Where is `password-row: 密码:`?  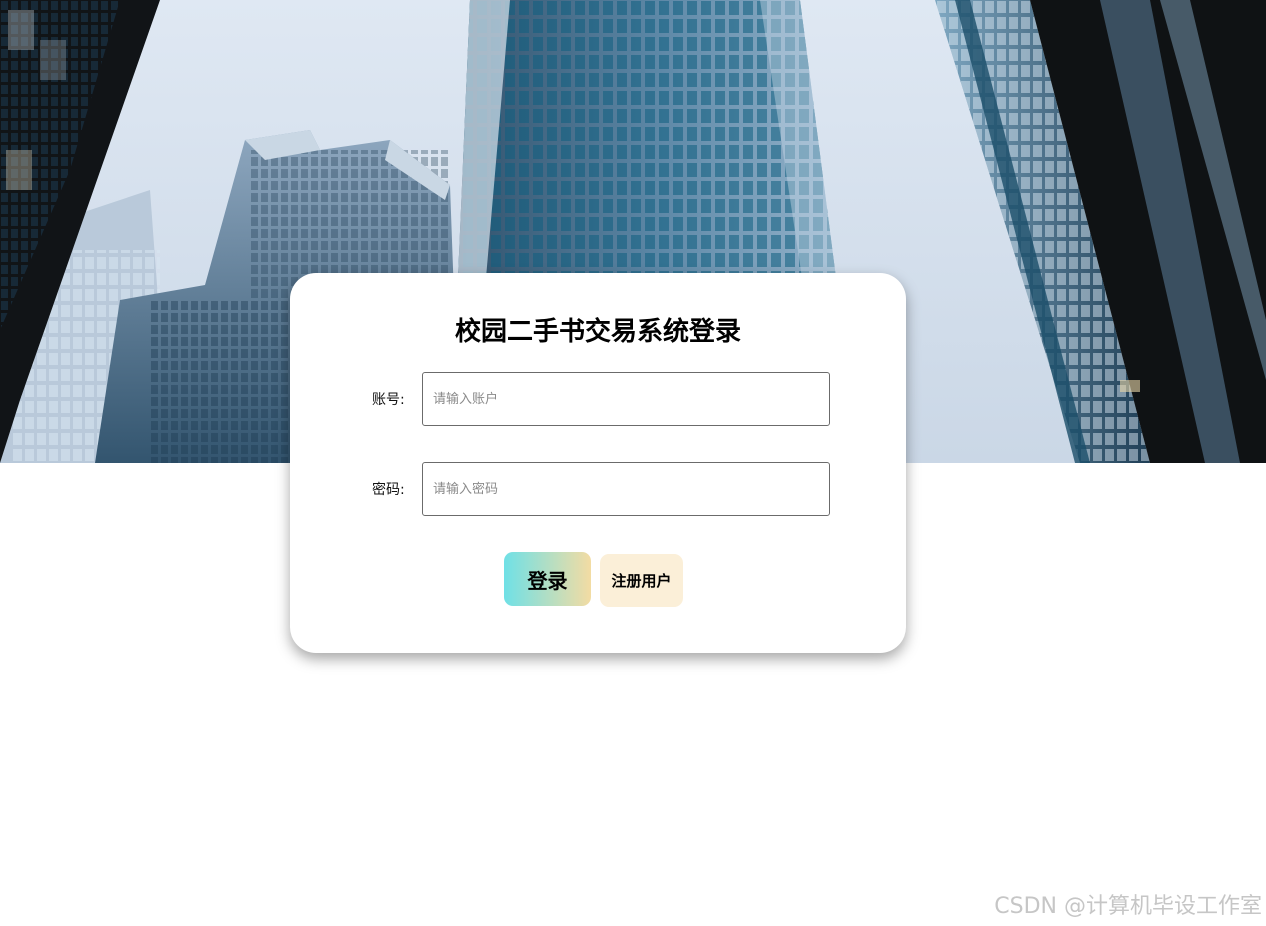 password-row: 密码: is located at coordinates (598, 489).